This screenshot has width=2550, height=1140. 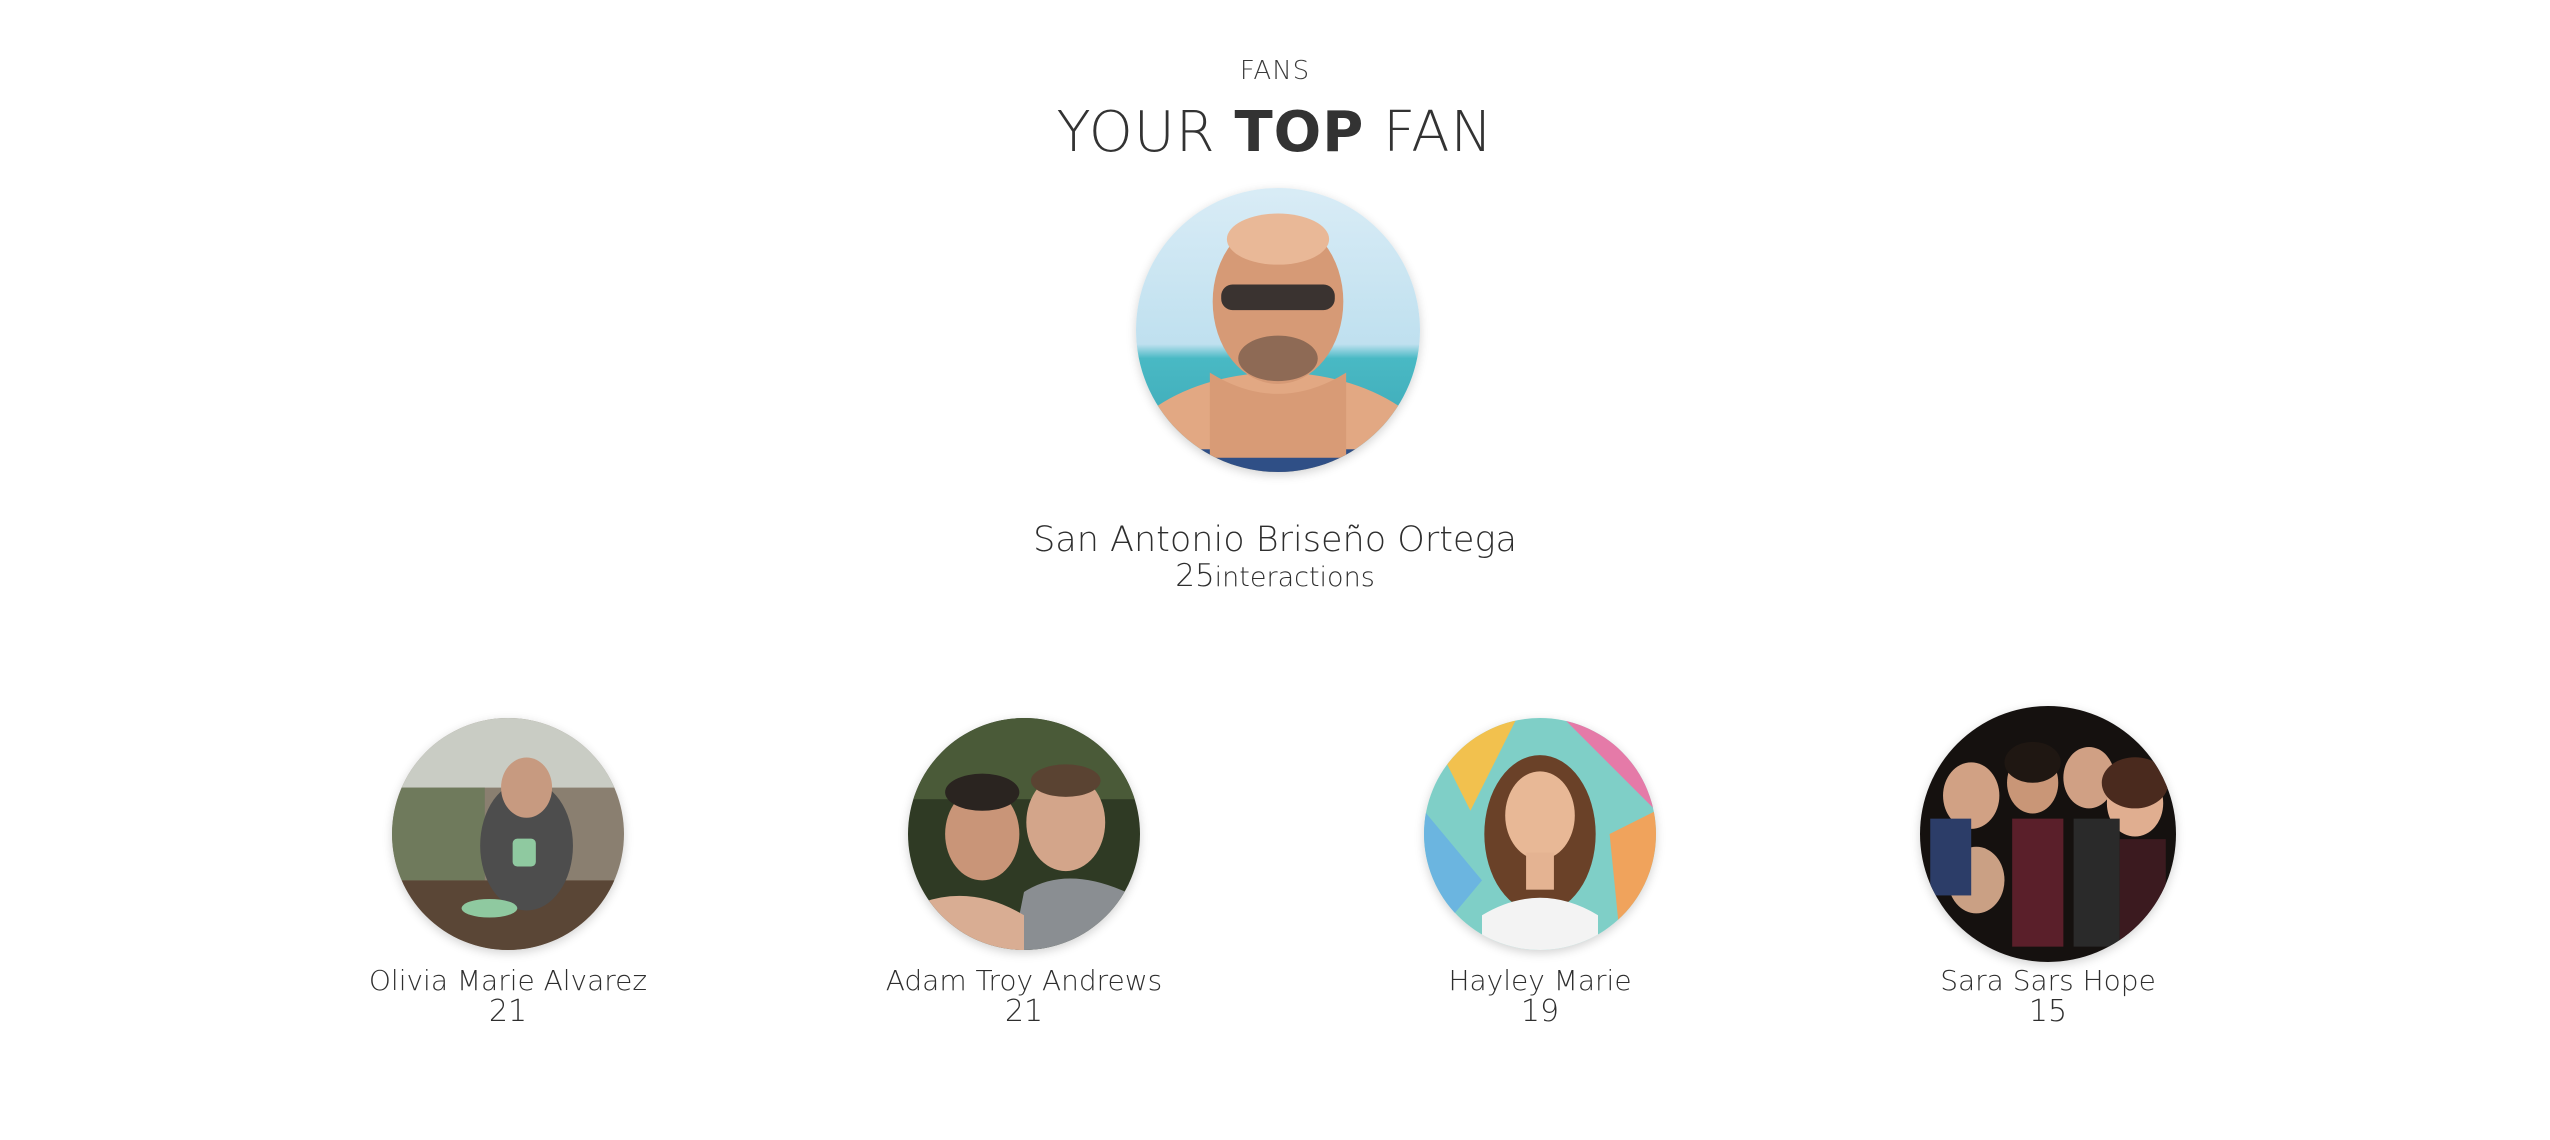 I want to click on title-emphasis: TOP, so click(x=1299, y=132).